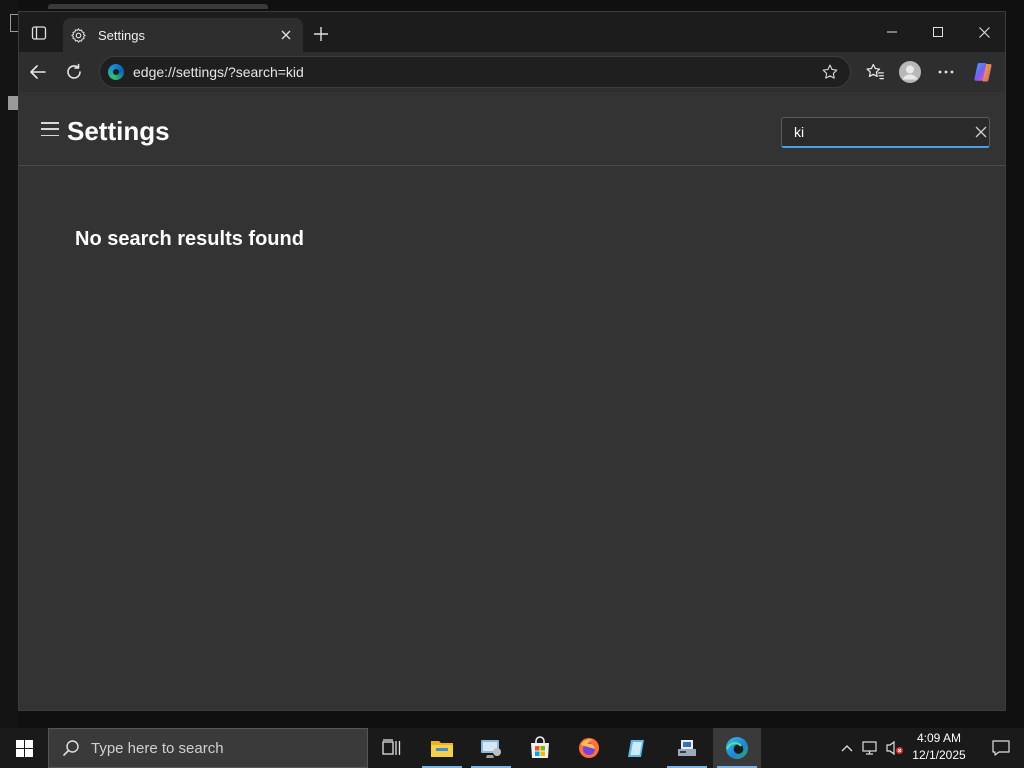  What do you see at coordinates (183, 35) in the screenshot?
I see `tab-settings: Settings` at bounding box center [183, 35].